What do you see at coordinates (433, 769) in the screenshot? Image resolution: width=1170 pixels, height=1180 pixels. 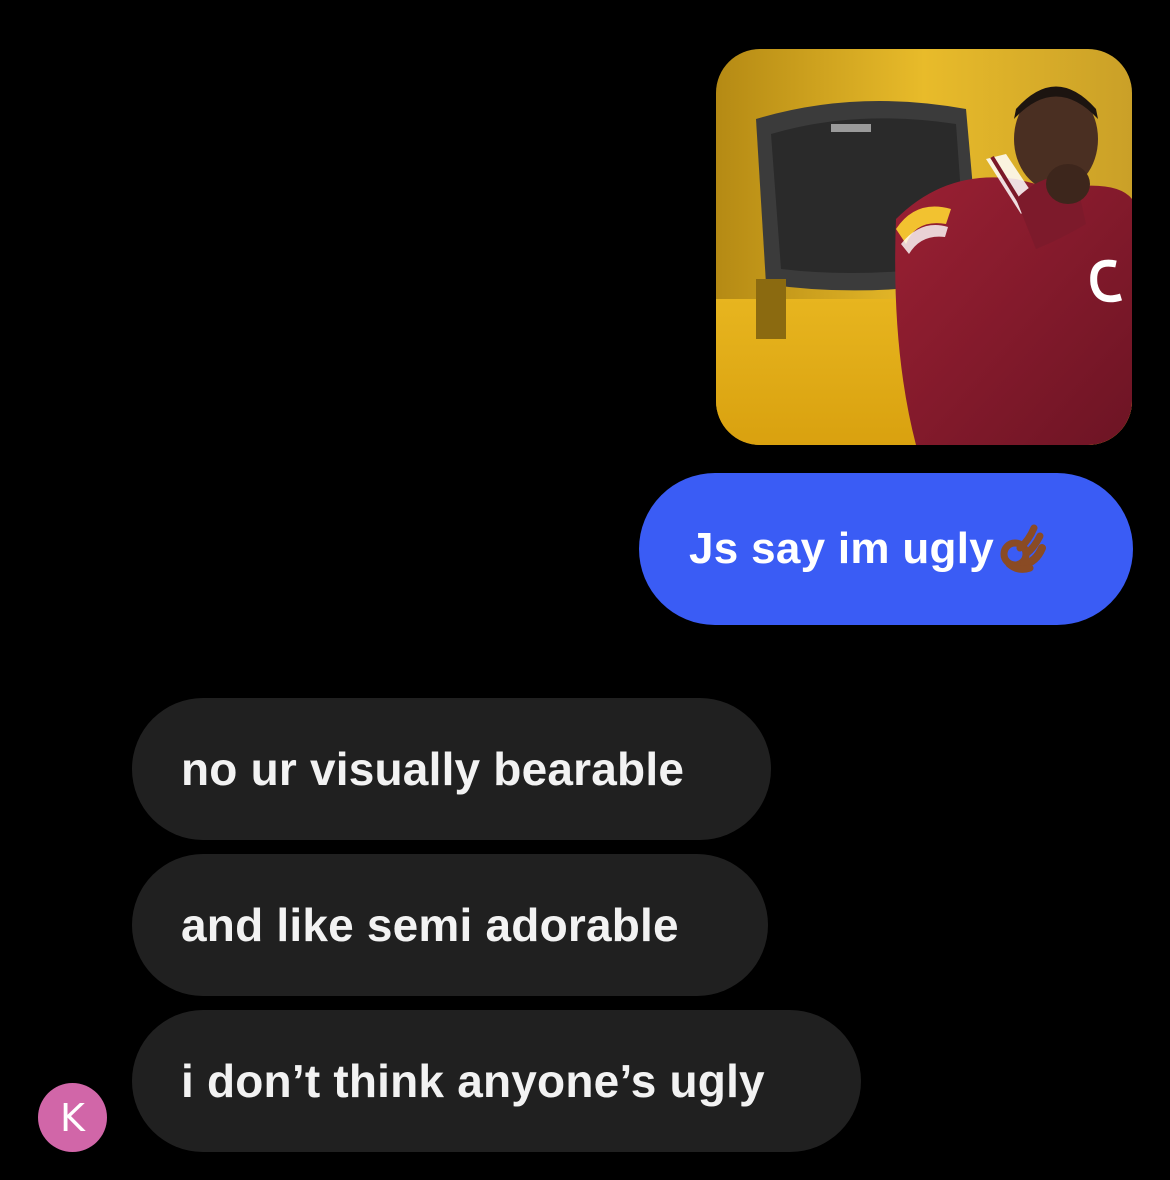 I see `received-message-text: no ur visually bearable` at bounding box center [433, 769].